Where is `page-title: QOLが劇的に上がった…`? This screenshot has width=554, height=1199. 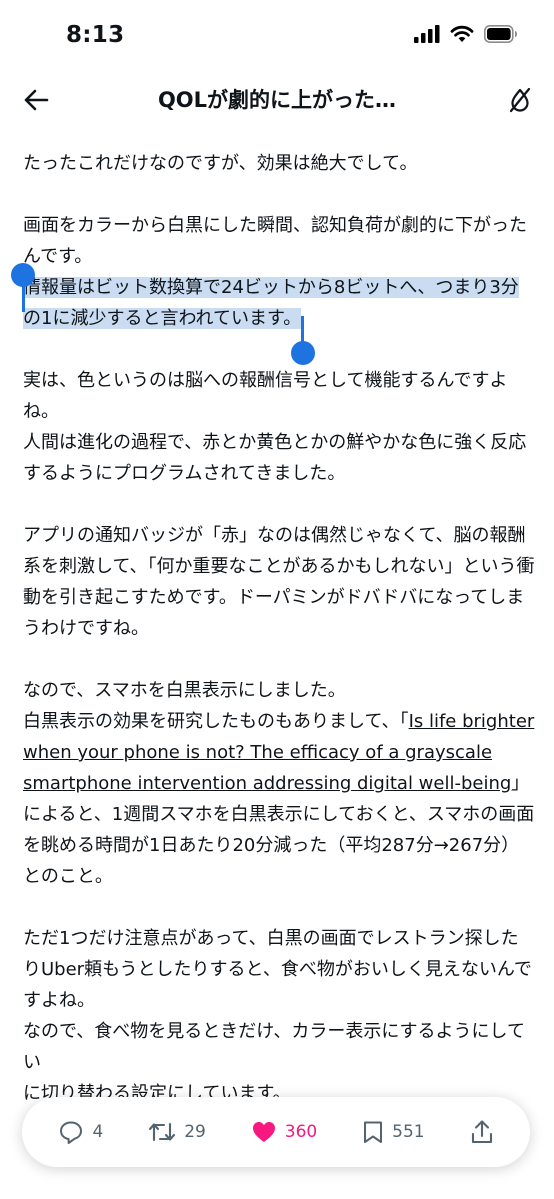 page-title: QOLが劇的に上がった… is located at coordinates (277, 100).